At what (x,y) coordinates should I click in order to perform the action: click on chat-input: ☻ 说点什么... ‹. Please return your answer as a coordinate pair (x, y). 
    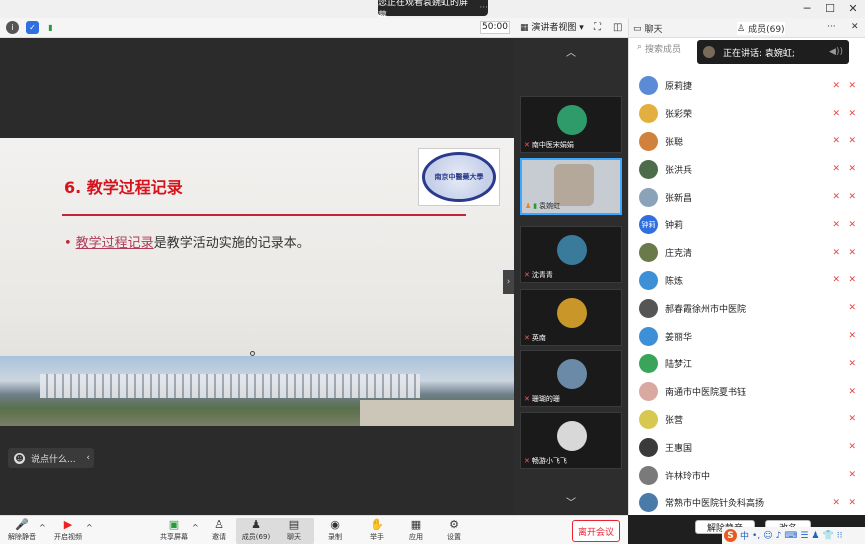
    Looking at the image, I should click on (51, 458).